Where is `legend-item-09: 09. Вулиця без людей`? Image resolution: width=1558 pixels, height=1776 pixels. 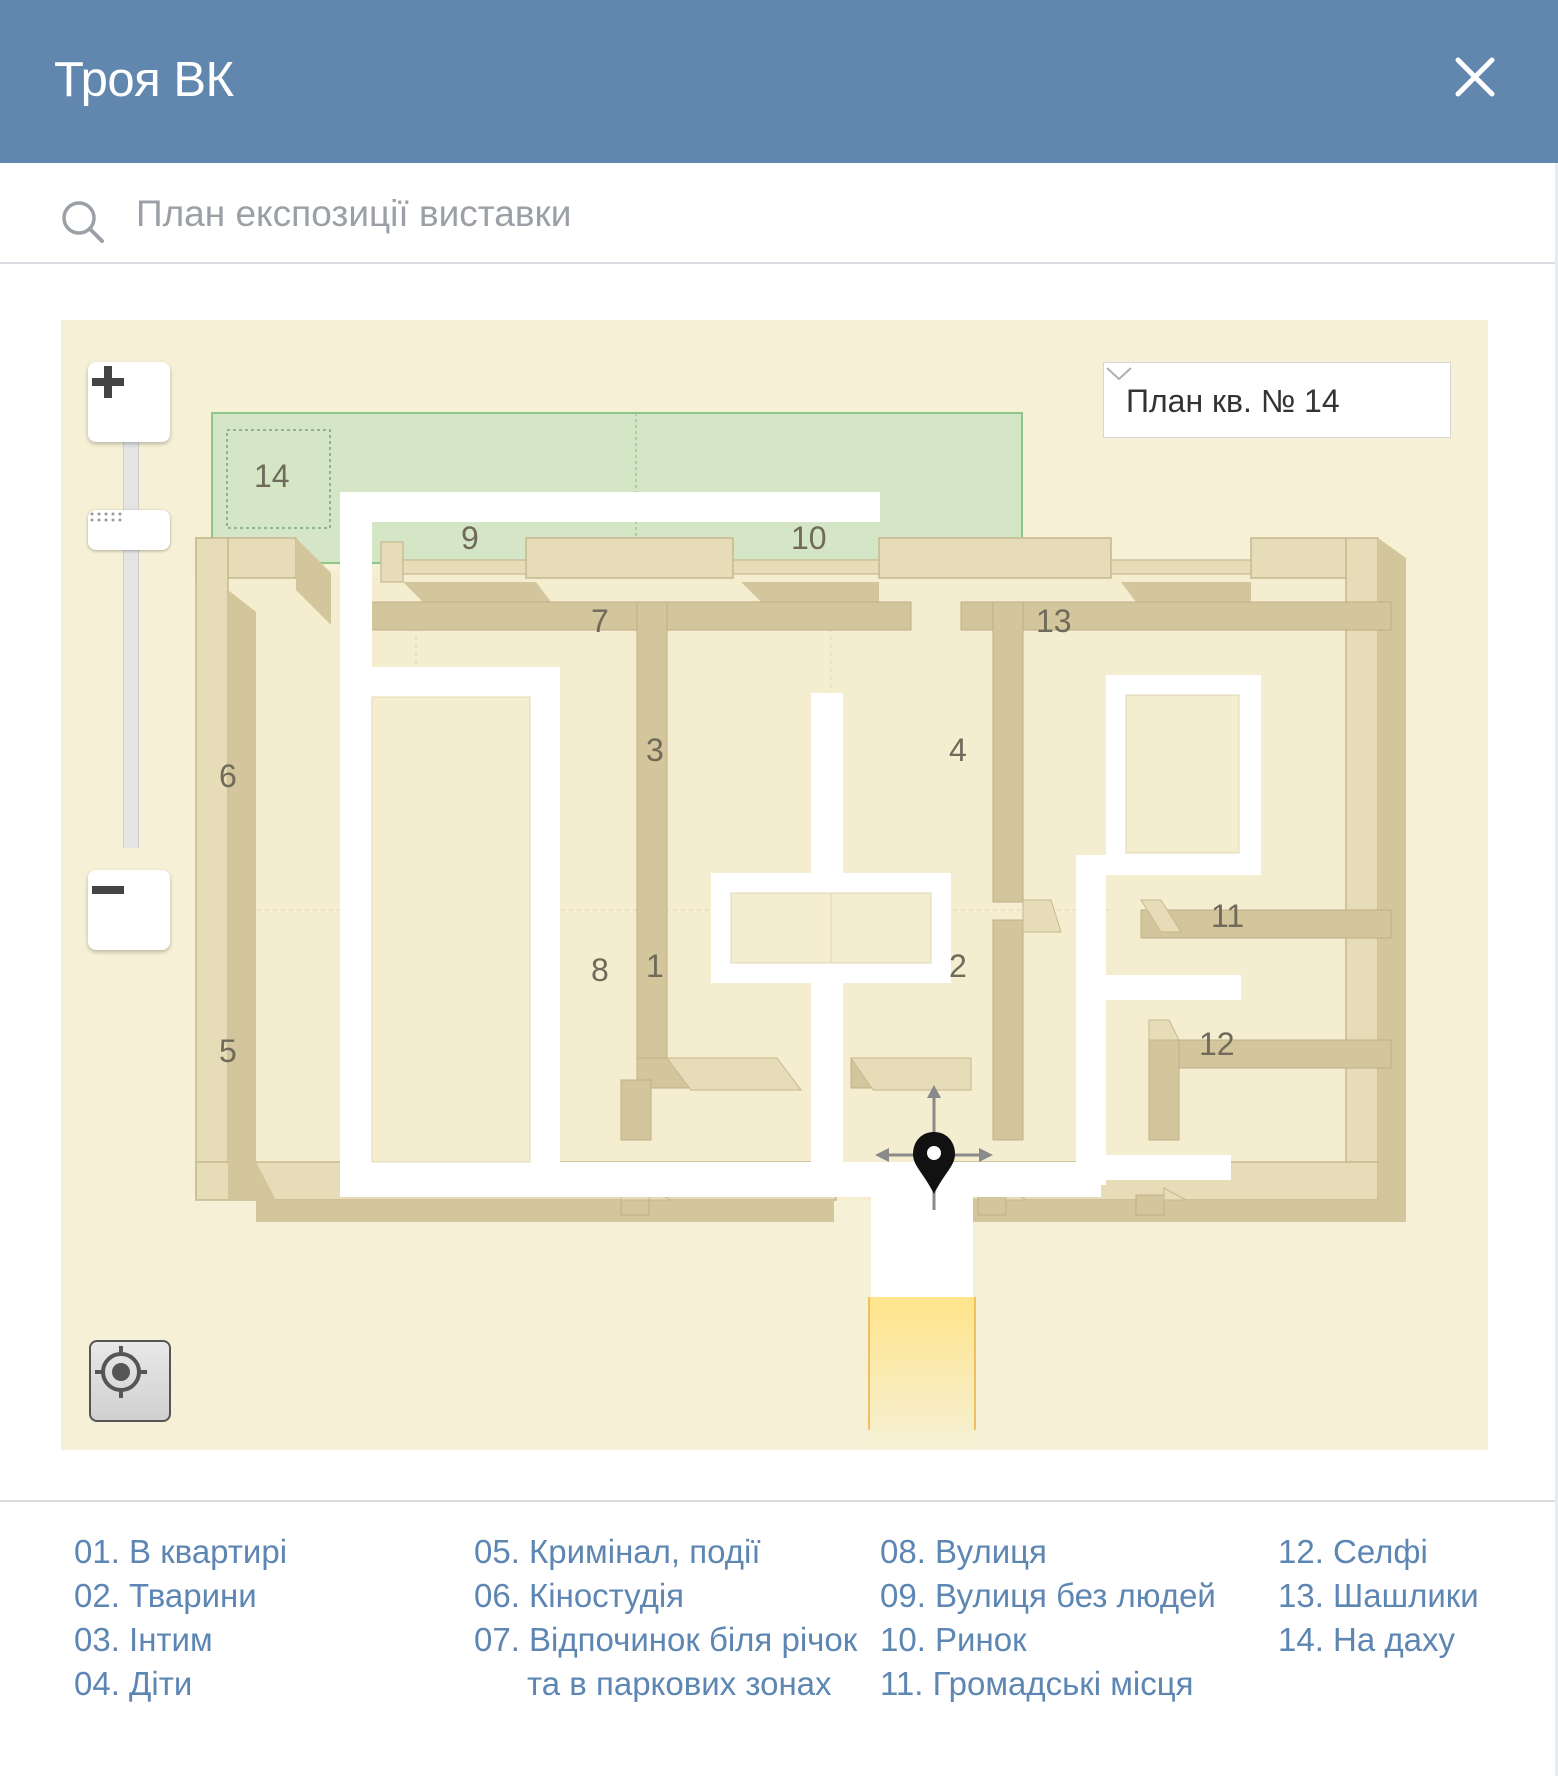
legend-item-09: 09. Вулиця без людей is located at coordinates (1048, 1596).